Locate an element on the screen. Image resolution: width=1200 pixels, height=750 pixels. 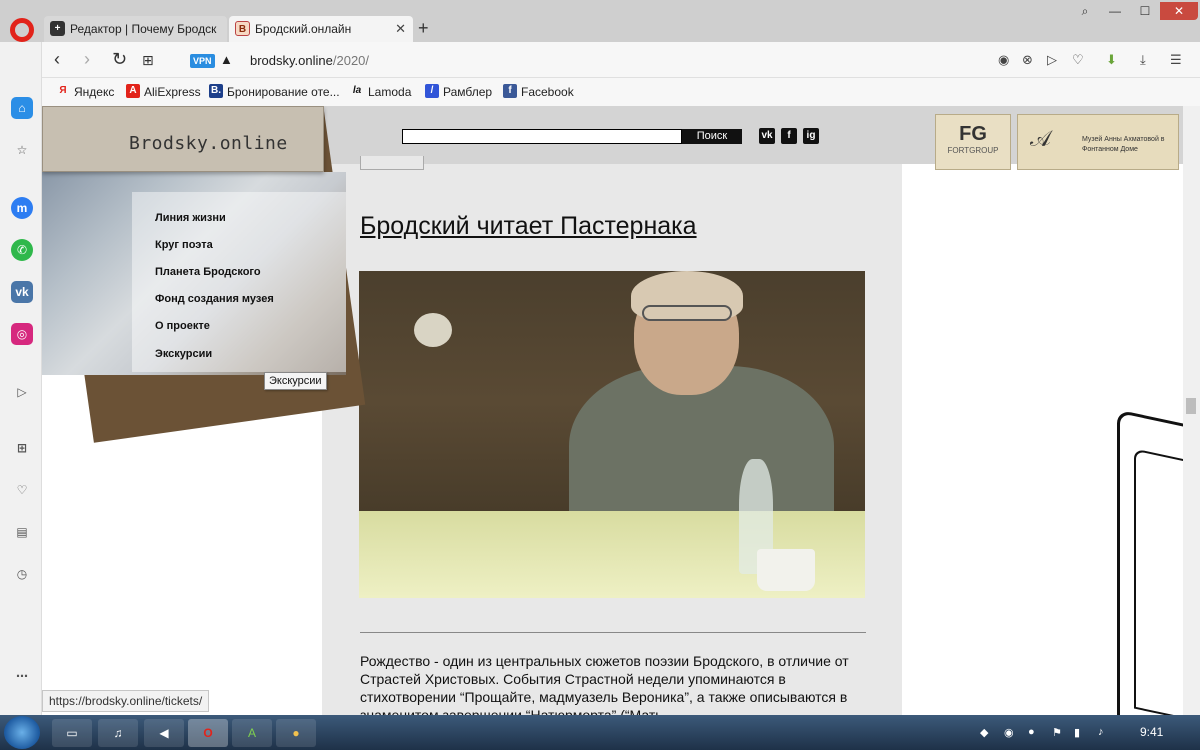
instagram-icon: ig is located at coordinates (811, 136).